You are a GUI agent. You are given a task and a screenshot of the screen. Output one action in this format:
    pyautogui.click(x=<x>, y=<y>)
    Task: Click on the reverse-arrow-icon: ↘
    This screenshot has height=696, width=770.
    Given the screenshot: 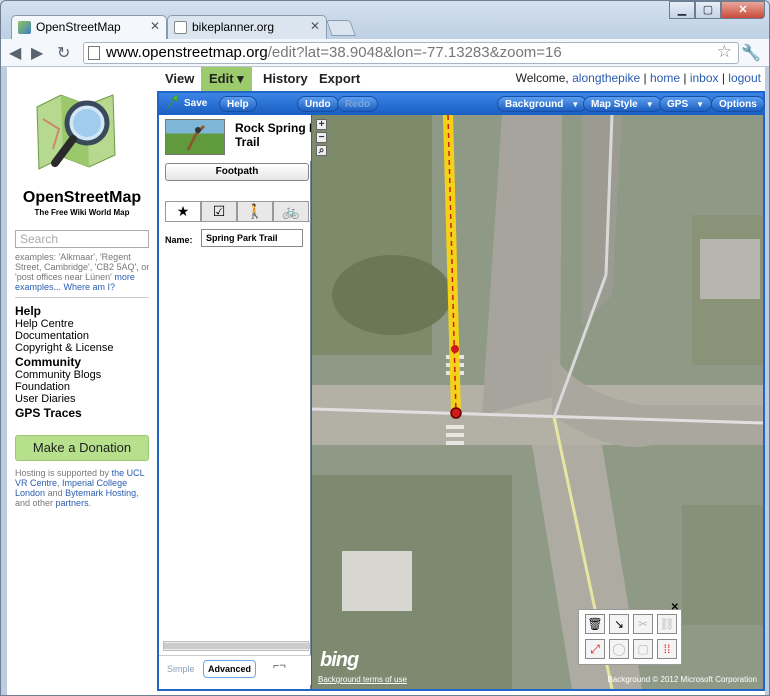 What is the action you would take?
    pyautogui.click(x=619, y=624)
    